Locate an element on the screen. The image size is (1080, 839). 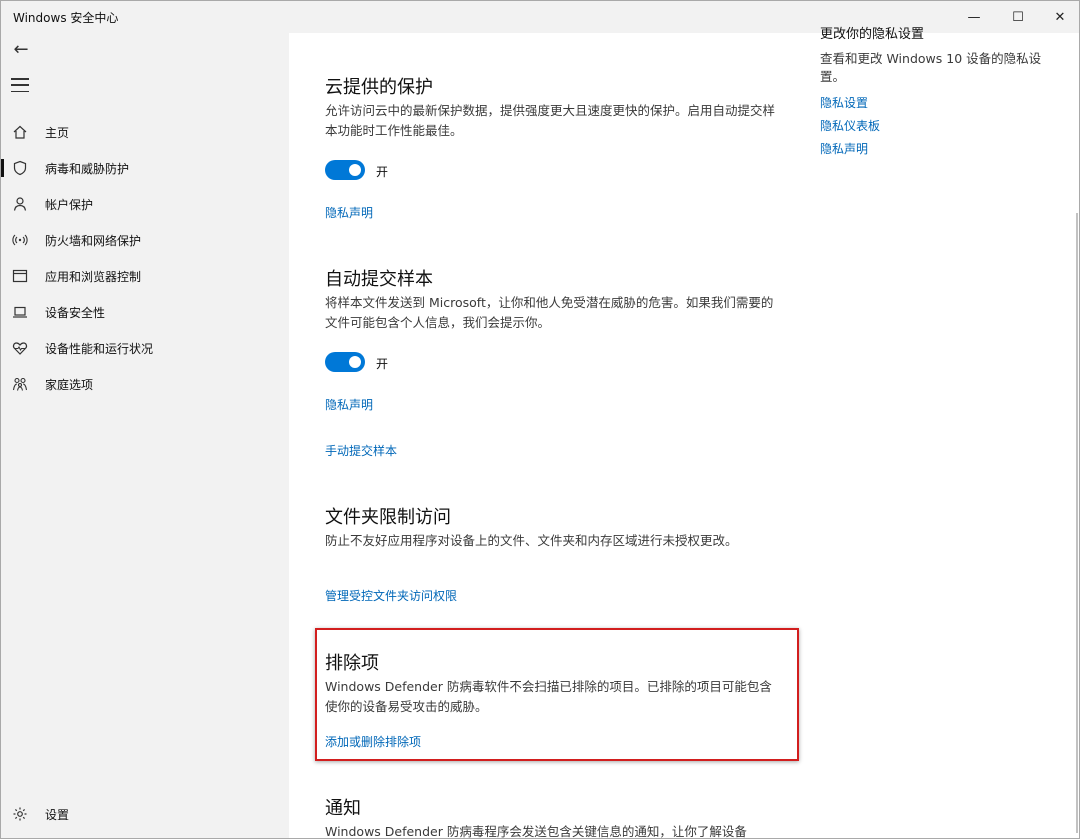
sidebar-item-virus-protection: 病毒和威胁防护 is located at coordinates (145, 168).